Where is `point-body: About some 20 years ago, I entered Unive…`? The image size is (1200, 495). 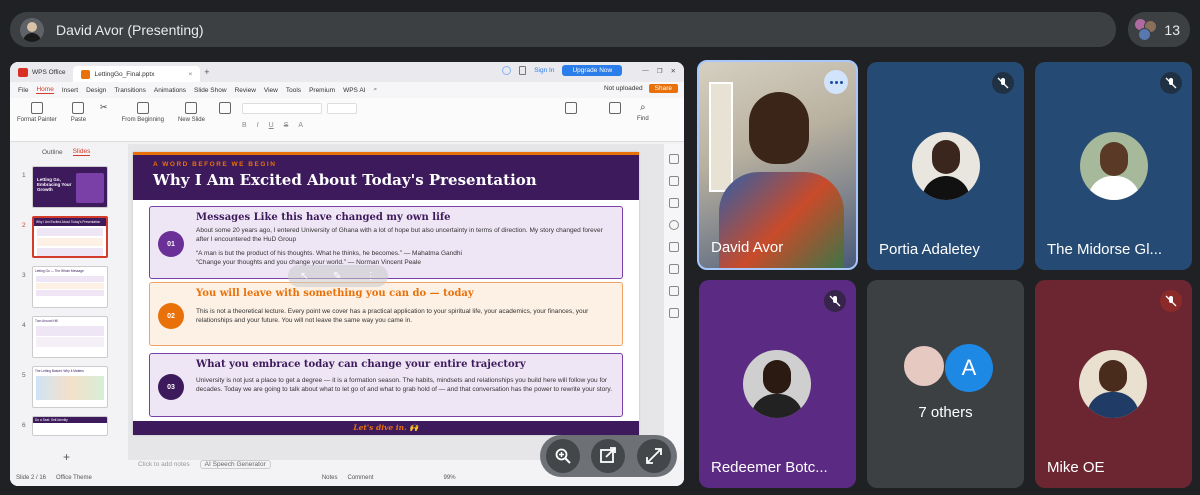
point-body: About some 20 years ago, I entered Unive… is located at coordinates (399, 235).